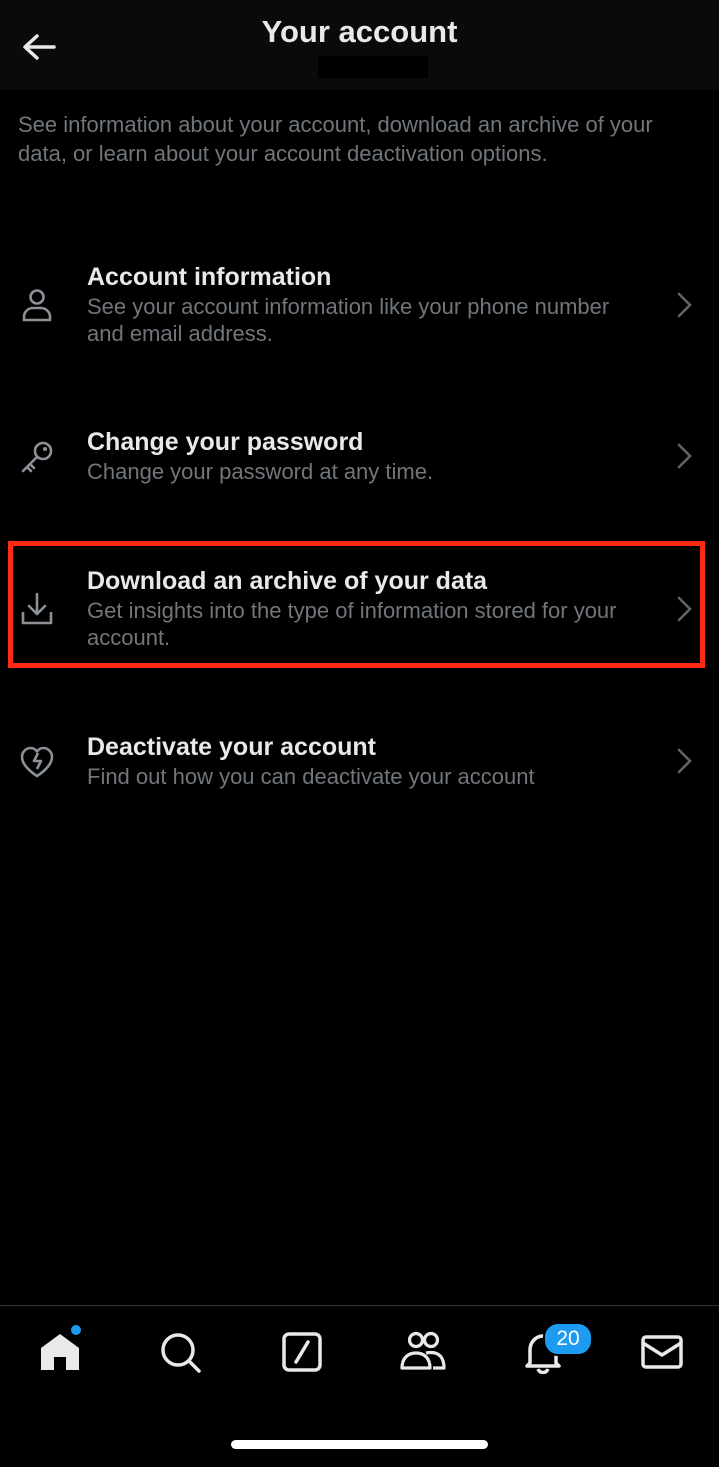 The width and height of the screenshot is (719, 1467). I want to click on redacted-handle, so click(373, 67).